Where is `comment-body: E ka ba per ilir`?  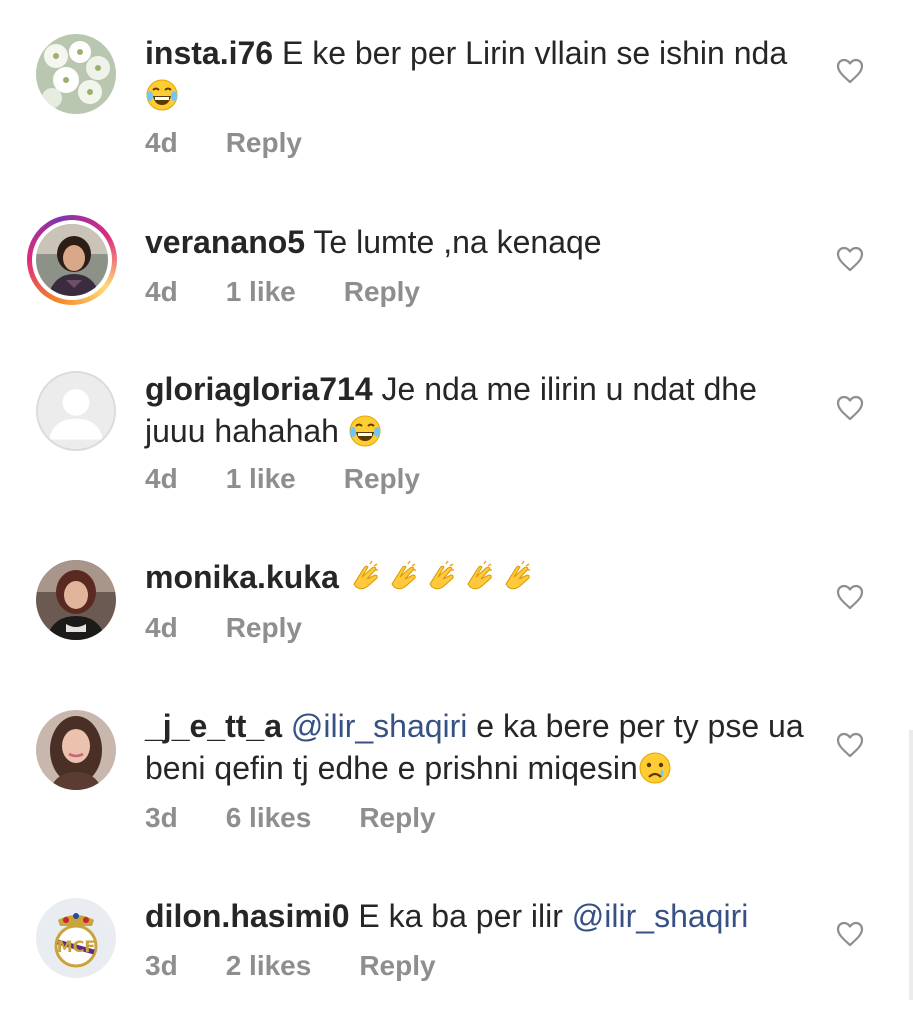 comment-body: E ka ba per ilir is located at coordinates (460, 916).